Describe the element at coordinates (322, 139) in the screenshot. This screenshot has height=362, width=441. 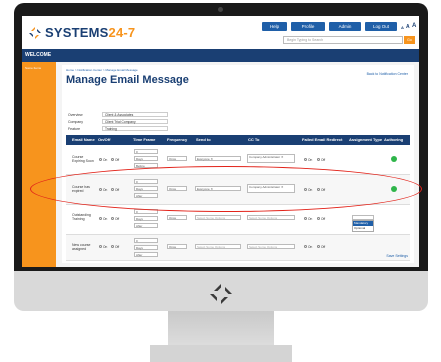
I see `col-failed-redirect: Failed Email Redirect` at that location.